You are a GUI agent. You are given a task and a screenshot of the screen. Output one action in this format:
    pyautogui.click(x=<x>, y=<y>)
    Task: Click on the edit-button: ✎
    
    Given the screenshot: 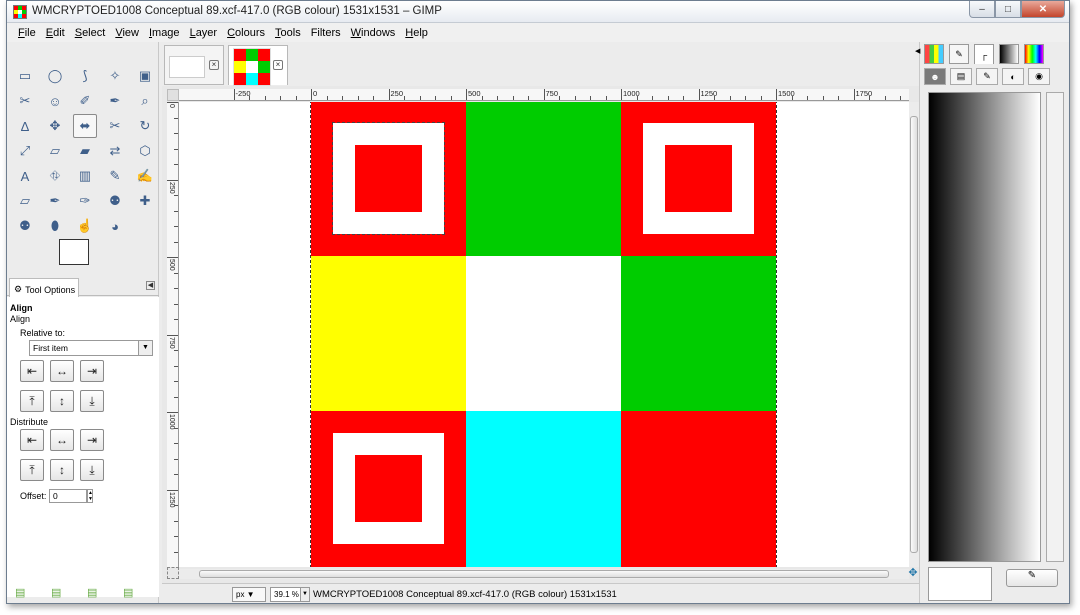 What is the action you would take?
    pyautogui.click(x=1032, y=578)
    